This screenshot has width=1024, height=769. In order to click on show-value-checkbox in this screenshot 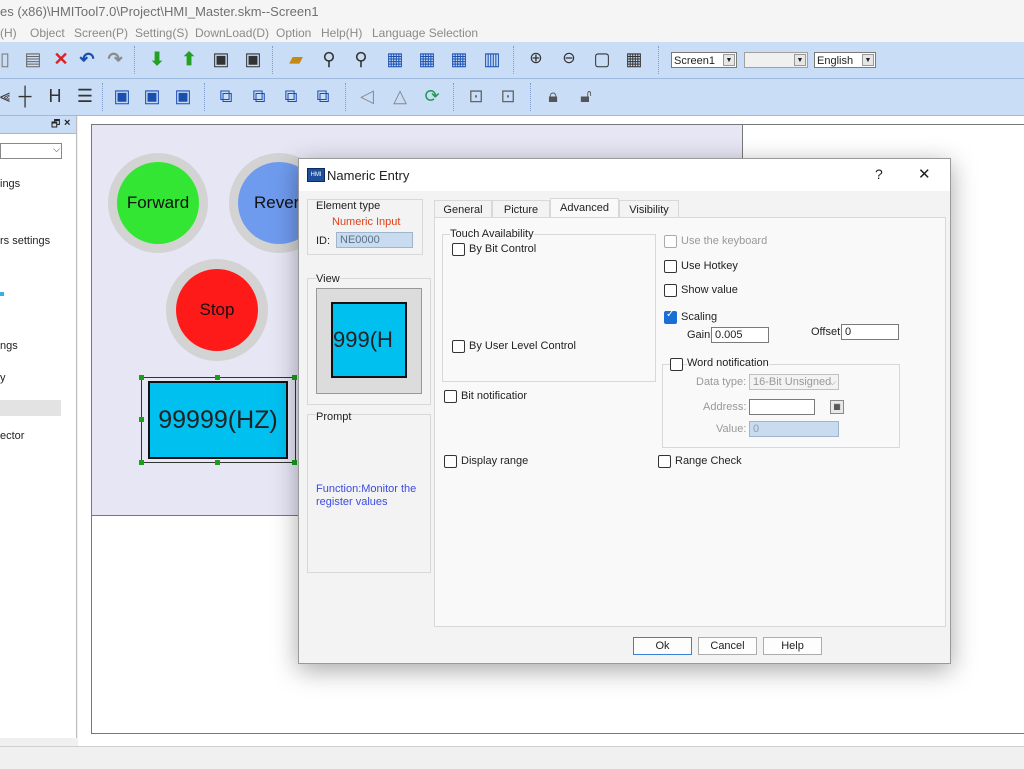, I will do `click(670, 290)`.